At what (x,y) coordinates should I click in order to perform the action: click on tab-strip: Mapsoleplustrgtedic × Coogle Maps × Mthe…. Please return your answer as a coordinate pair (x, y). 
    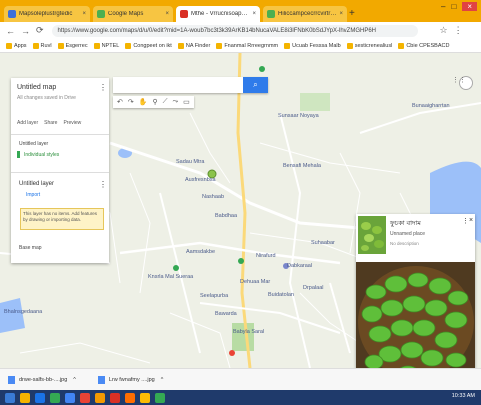
    Looking at the image, I should click on (240, 11).